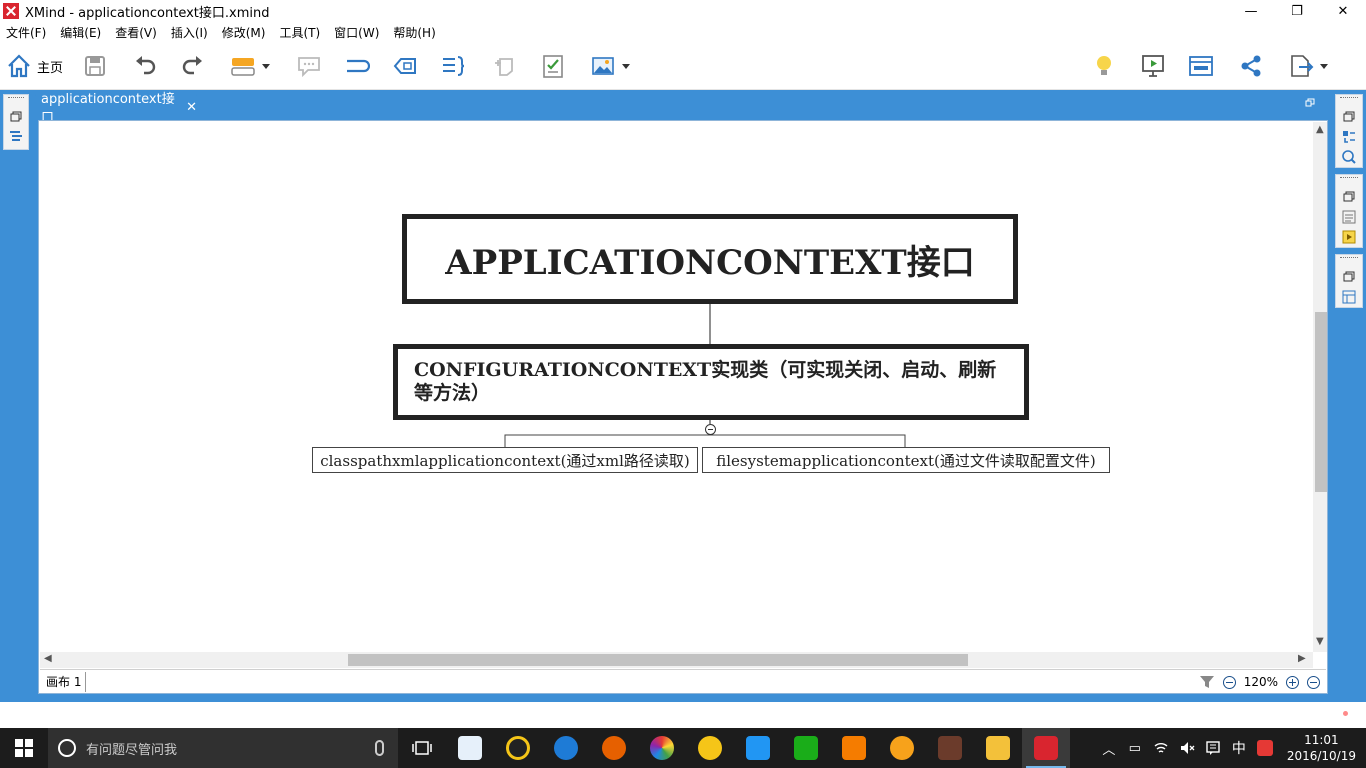 The width and height of the screenshot is (1366, 768). I want to click on taskbar-app-firefox, so click(614, 748).